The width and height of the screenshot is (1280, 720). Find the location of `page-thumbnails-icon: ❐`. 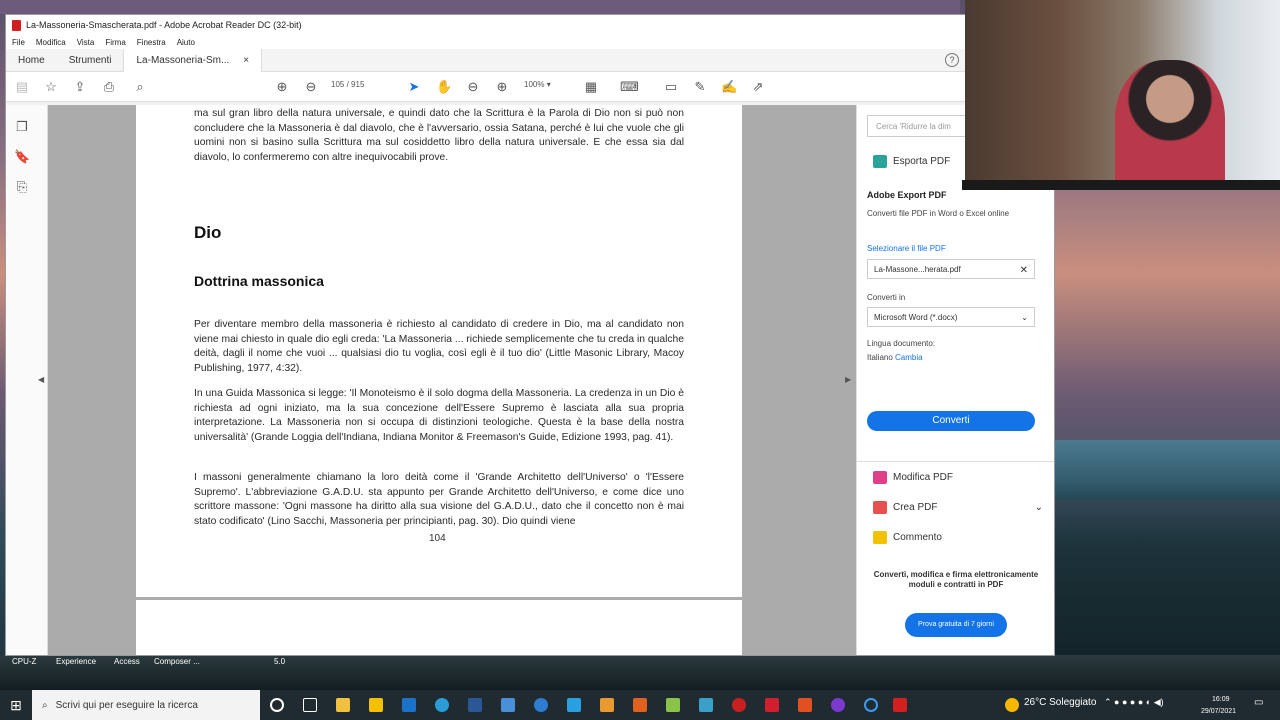

page-thumbnails-icon: ❐ is located at coordinates (22, 127).